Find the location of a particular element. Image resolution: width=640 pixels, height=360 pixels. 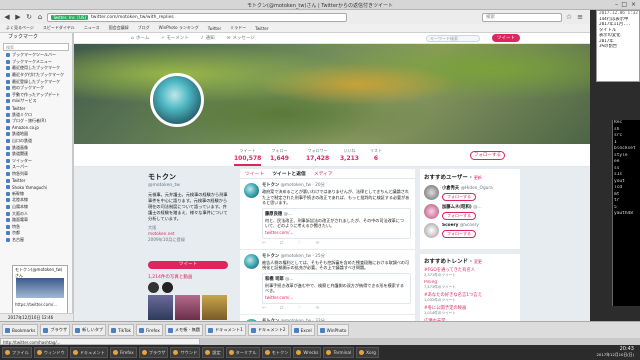

taskbar-bottom-item: ドキュメント is located at coordinates (88, 352).